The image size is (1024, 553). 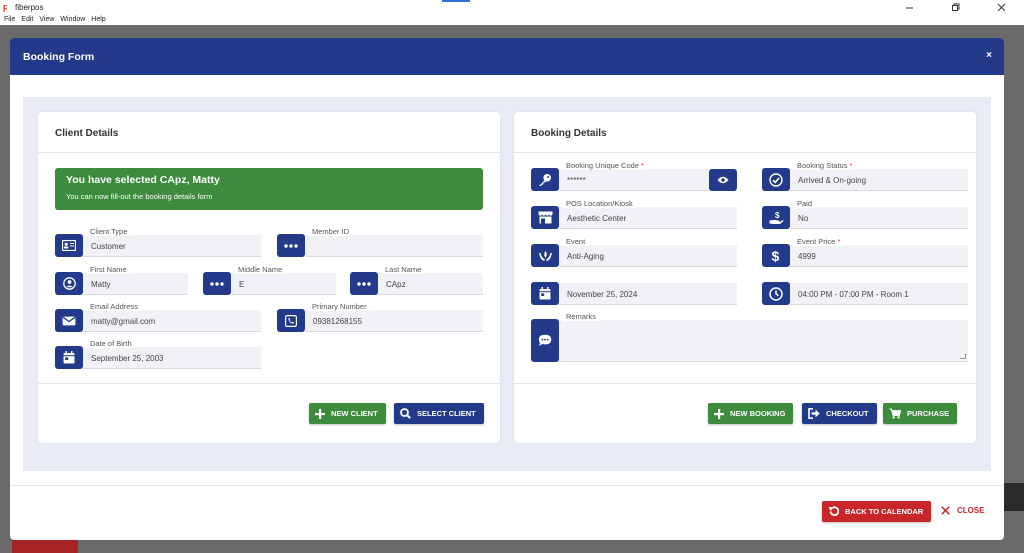 I want to click on dollar-icon: $, so click(x=776, y=255).